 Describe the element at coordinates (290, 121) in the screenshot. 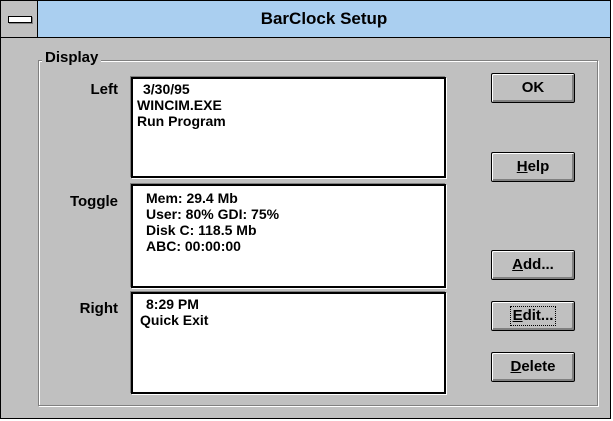

I see `list-item: Run Program` at that location.